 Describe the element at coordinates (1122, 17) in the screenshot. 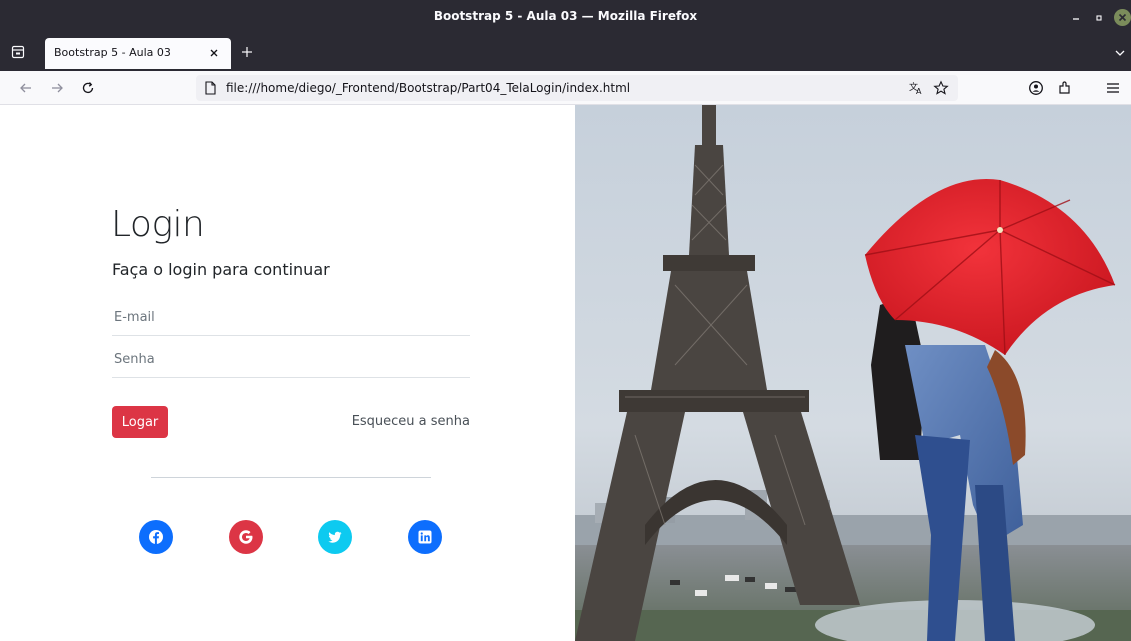

I see `window-close-icon` at that location.